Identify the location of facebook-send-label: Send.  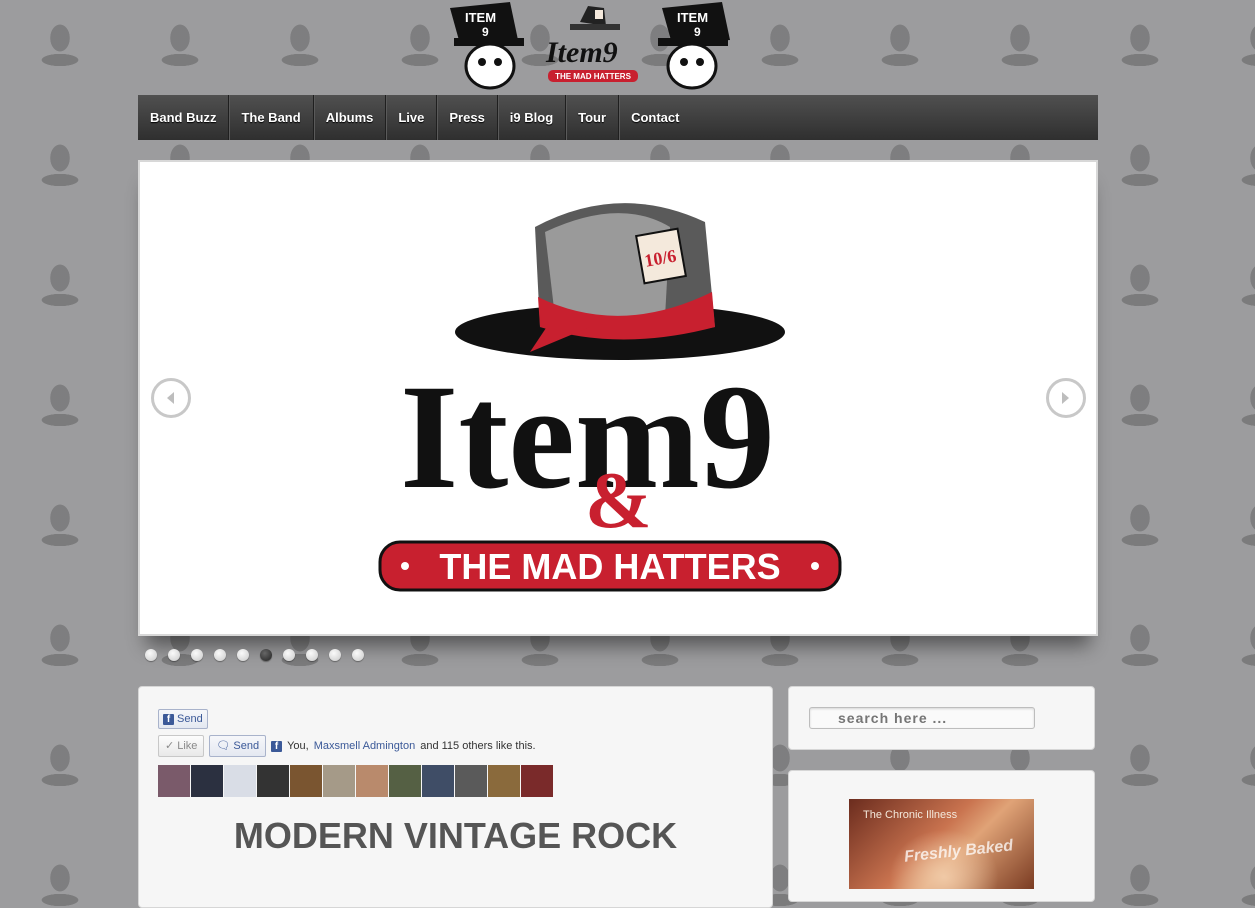
(190, 719).